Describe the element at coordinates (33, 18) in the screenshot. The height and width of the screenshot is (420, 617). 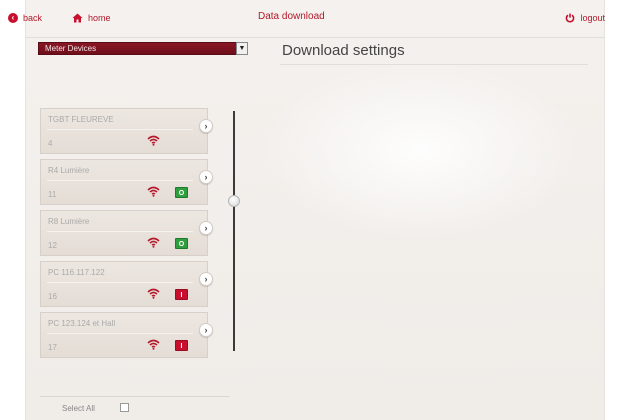
I see `back-label: back` at that location.